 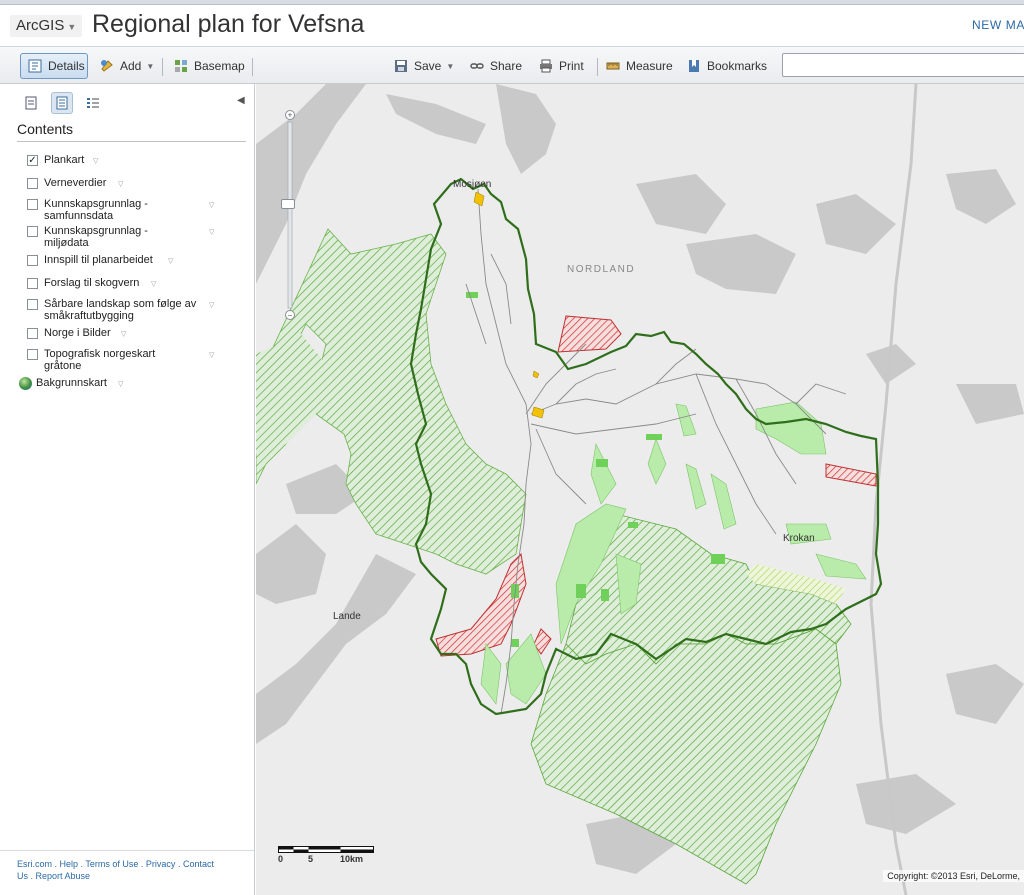 I want to click on add-button: Add ▼, so click(x=127, y=66).